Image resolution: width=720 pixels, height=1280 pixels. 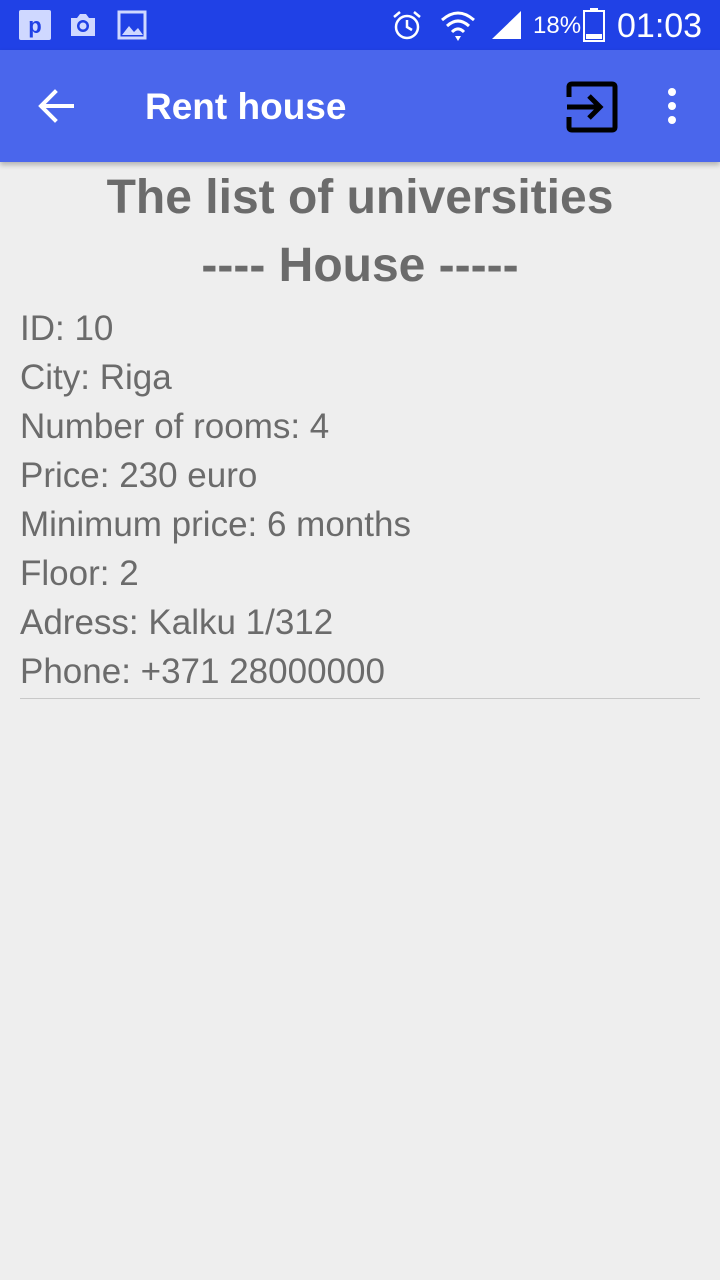 What do you see at coordinates (360, 698) in the screenshot?
I see `divider` at bounding box center [360, 698].